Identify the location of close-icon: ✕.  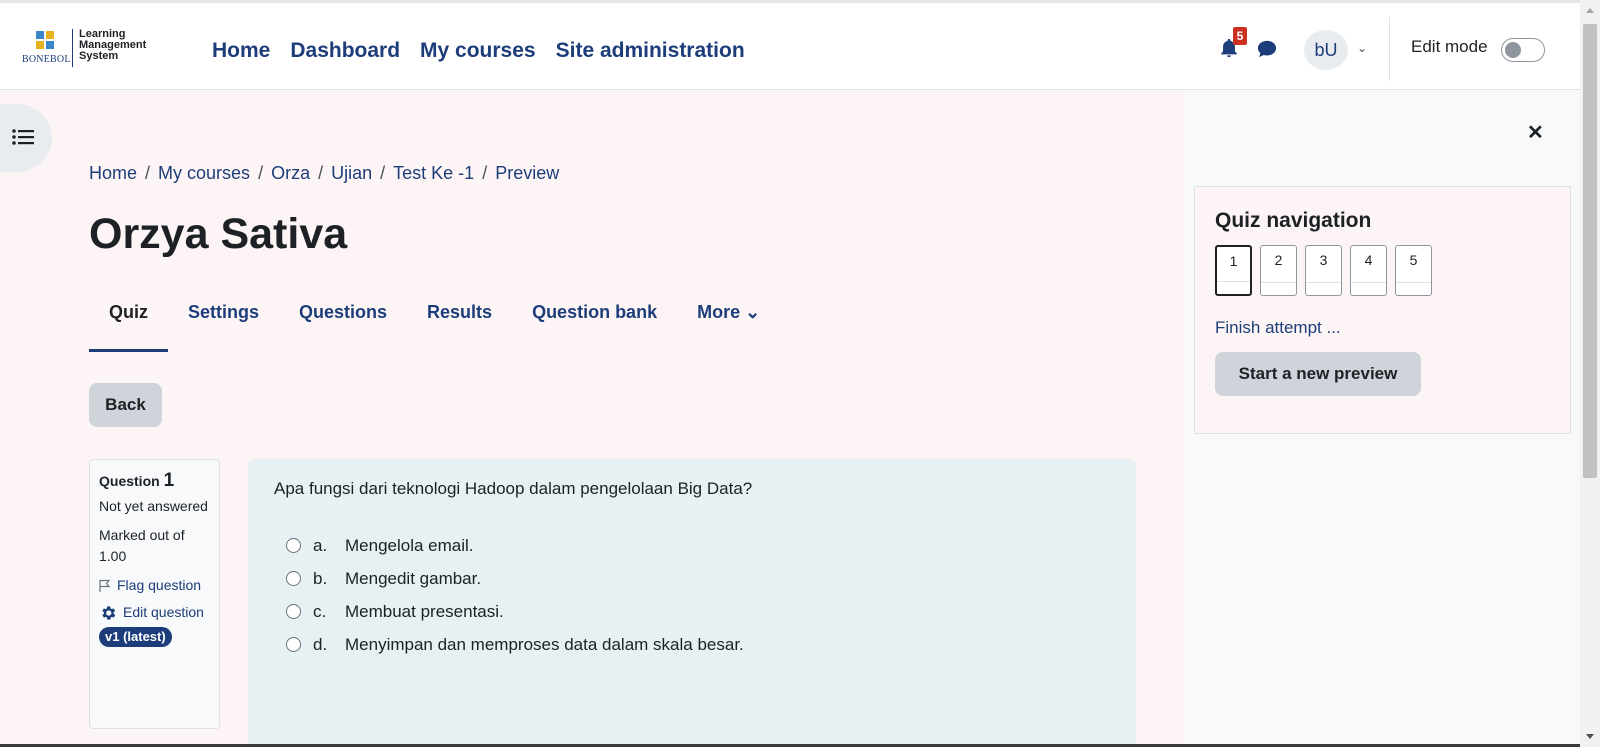
(1535, 132).